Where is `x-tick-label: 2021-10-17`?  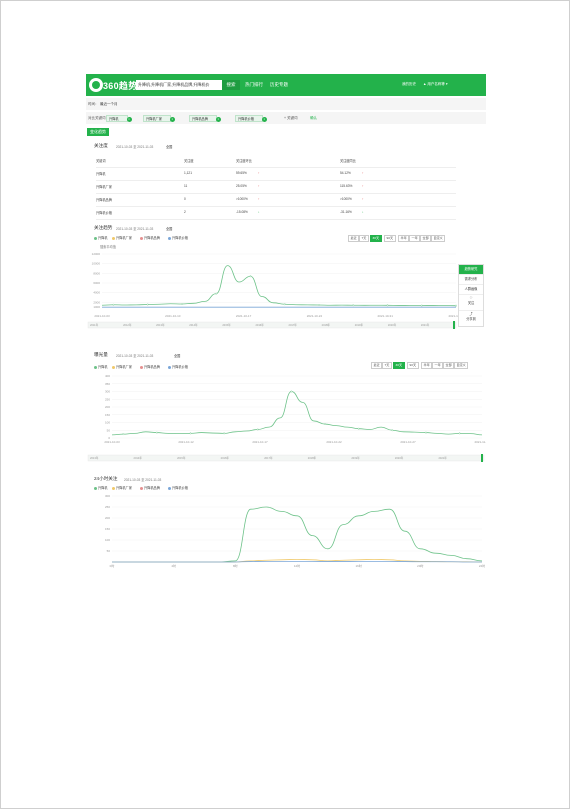 x-tick-label: 2021-10-17 is located at coordinates (244, 316).